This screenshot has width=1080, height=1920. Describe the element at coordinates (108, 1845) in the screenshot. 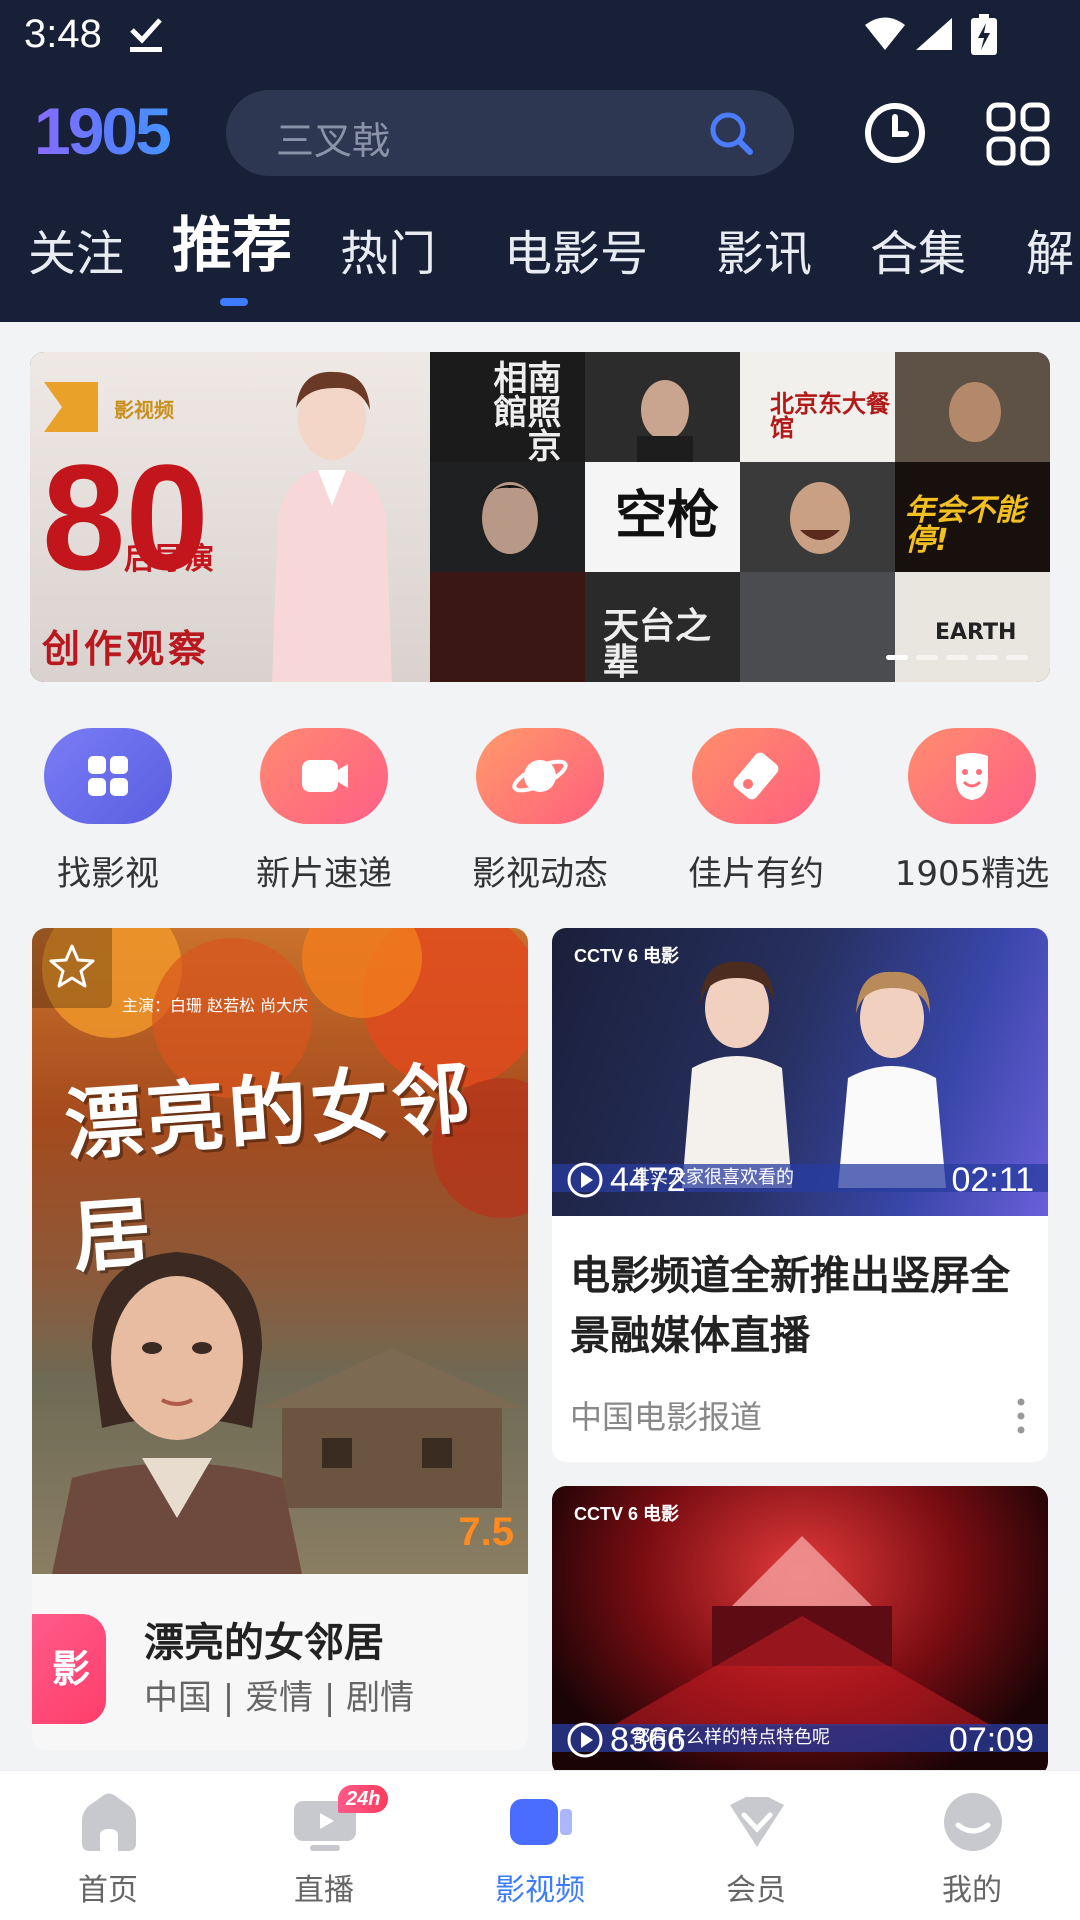

I see `nav-home: 首页` at that location.